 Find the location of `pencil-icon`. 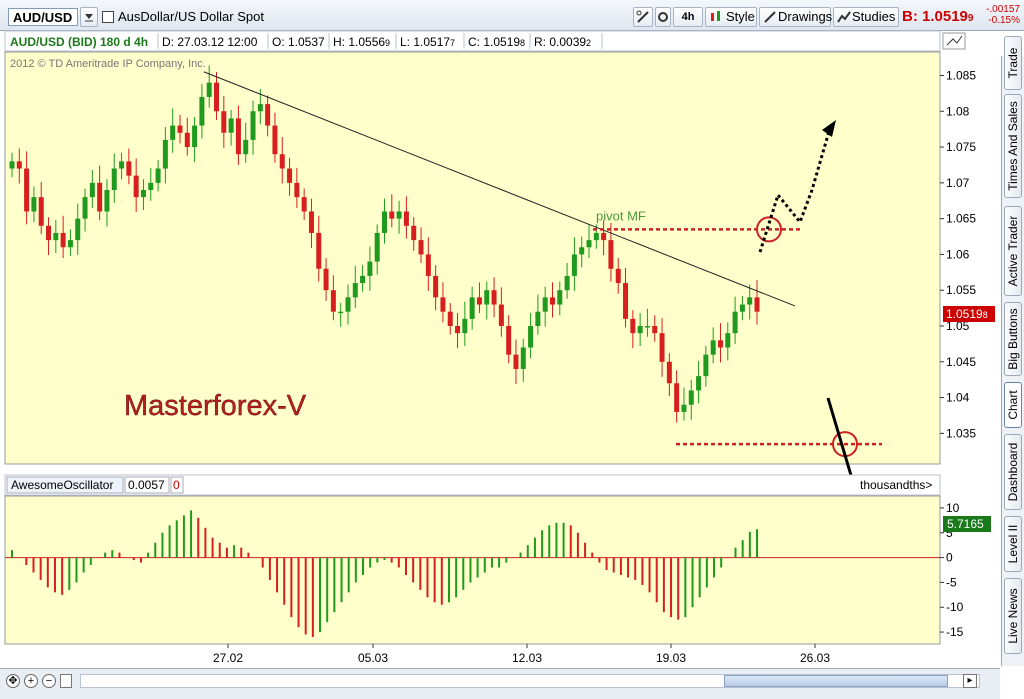

pencil-icon is located at coordinates (770, 17).